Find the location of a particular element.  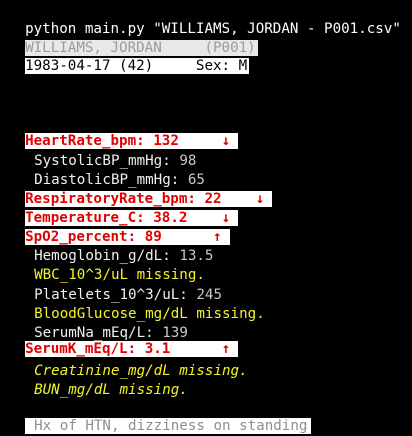

clinical-note-text: Hx of HTN, dizziness on standing is located at coordinates (168, 426).